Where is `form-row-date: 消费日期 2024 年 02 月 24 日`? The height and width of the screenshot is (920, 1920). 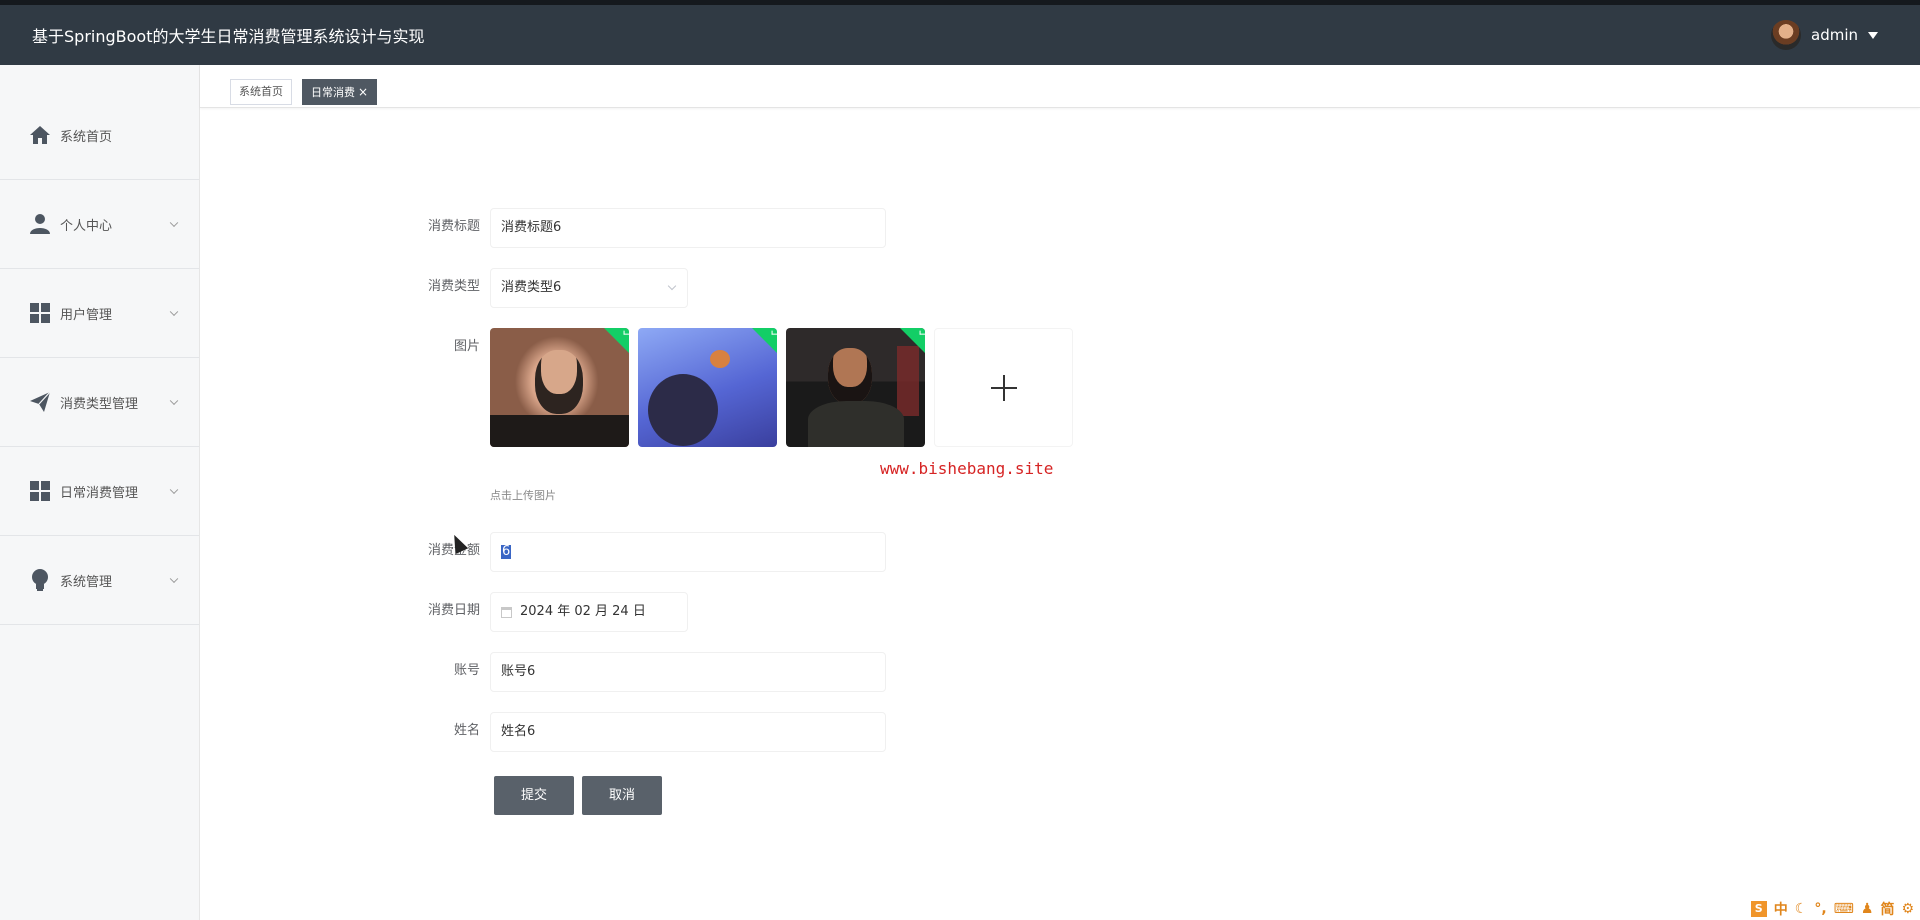 form-row-date: 消费日期 2024 年 02 月 24 日 is located at coordinates (544, 612).